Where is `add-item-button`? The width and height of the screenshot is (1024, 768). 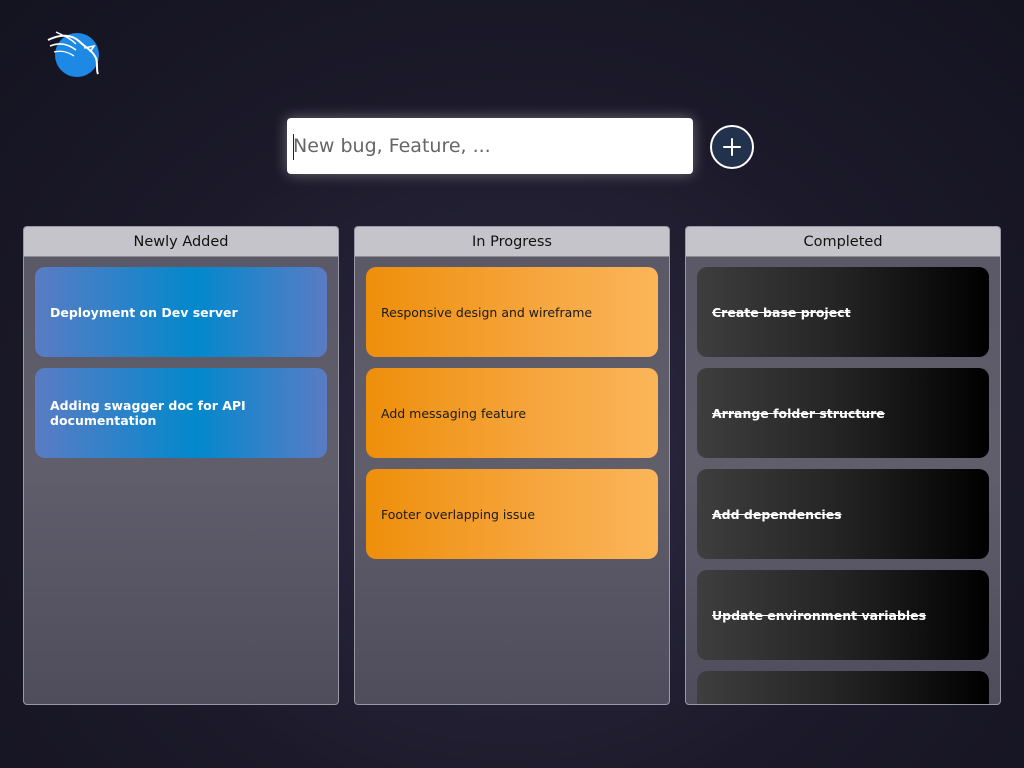
add-item-button is located at coordinates (732, 147).